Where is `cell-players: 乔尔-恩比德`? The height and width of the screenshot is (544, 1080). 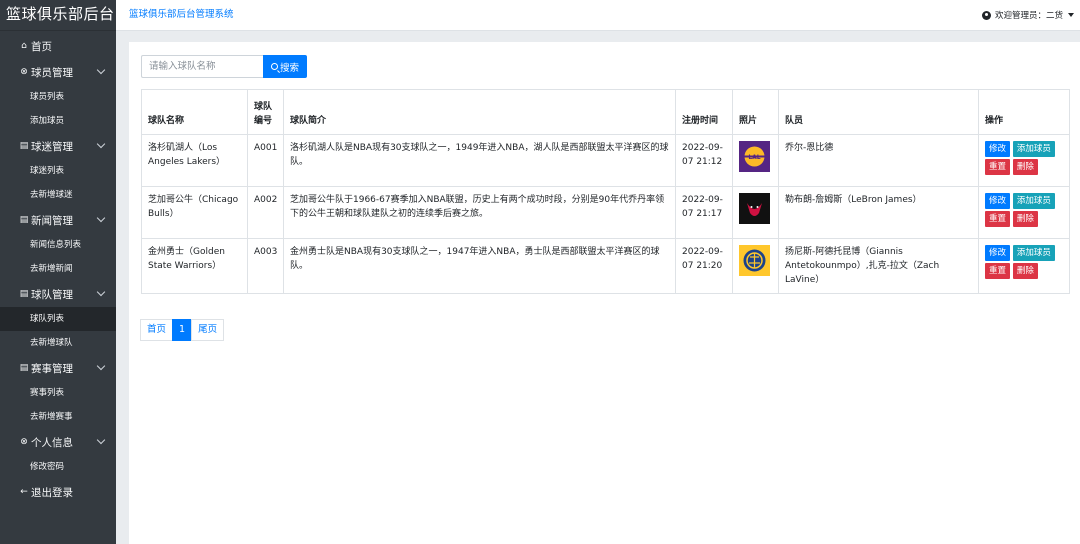
cell-players: 乔尔-恩比德 is located at coordinates (878, 160).